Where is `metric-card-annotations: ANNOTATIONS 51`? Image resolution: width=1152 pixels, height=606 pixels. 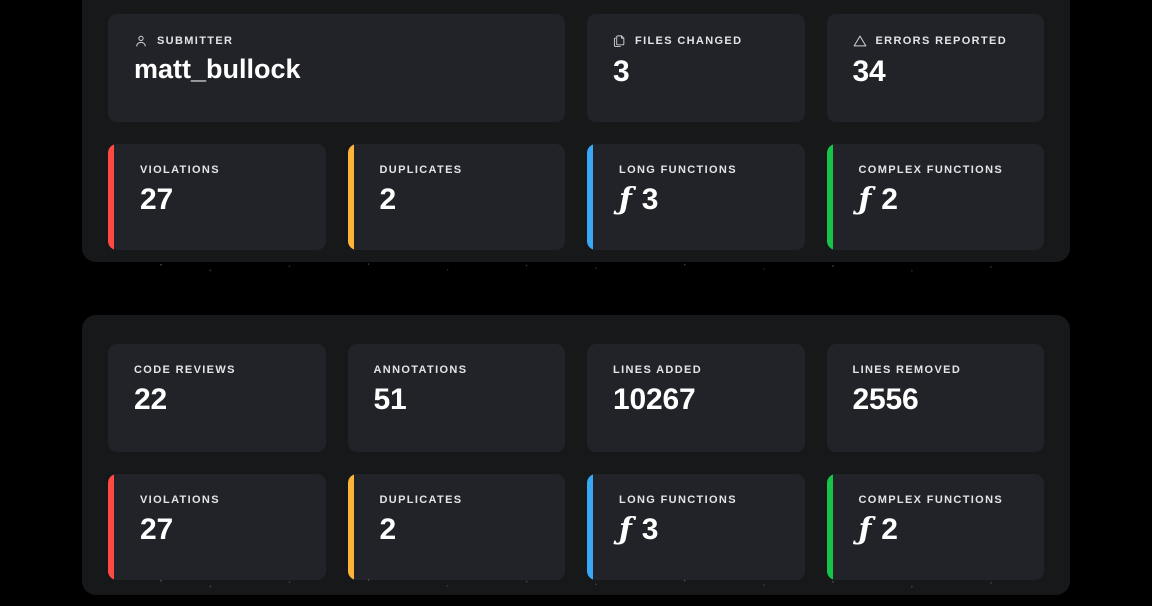 metric-card-annotations: ANNOTATIONS 51 is located at coordinates (456, 398).